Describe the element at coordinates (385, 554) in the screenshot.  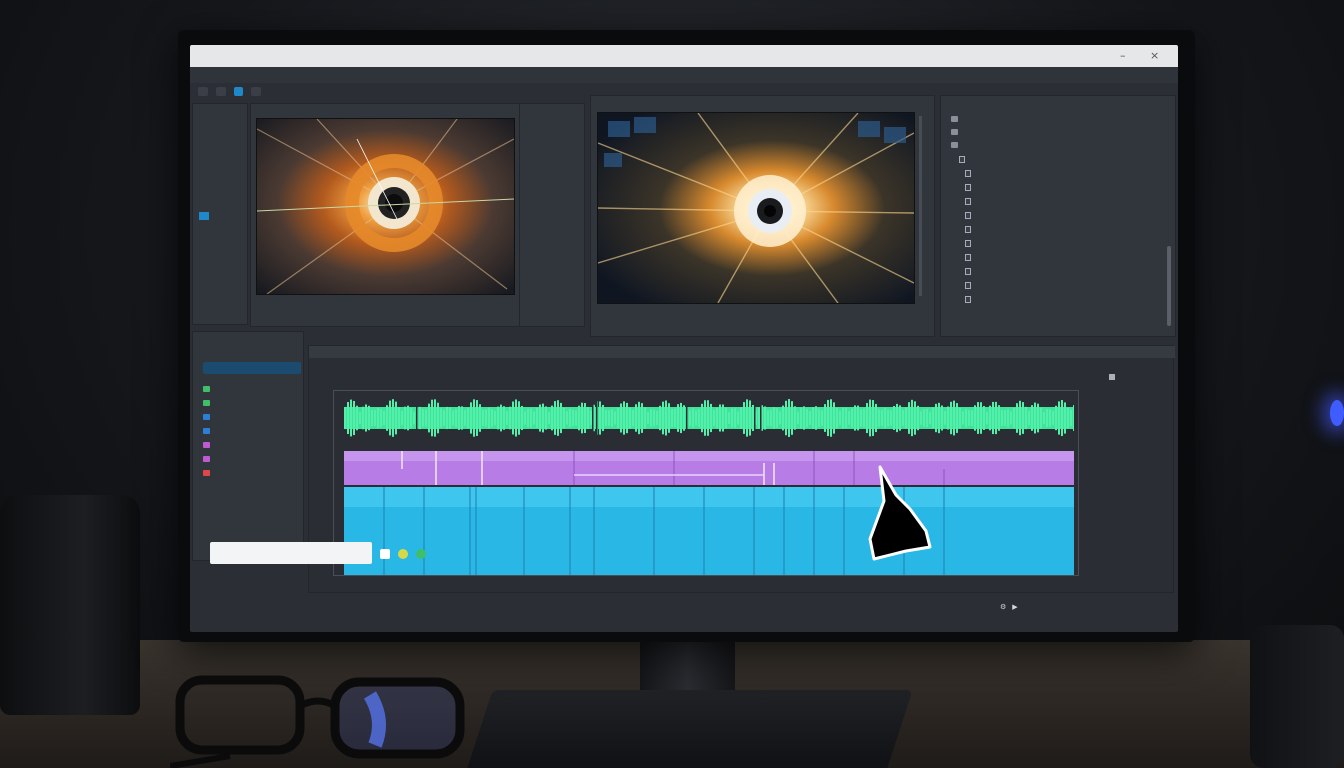
I see `window-icon` at that location.